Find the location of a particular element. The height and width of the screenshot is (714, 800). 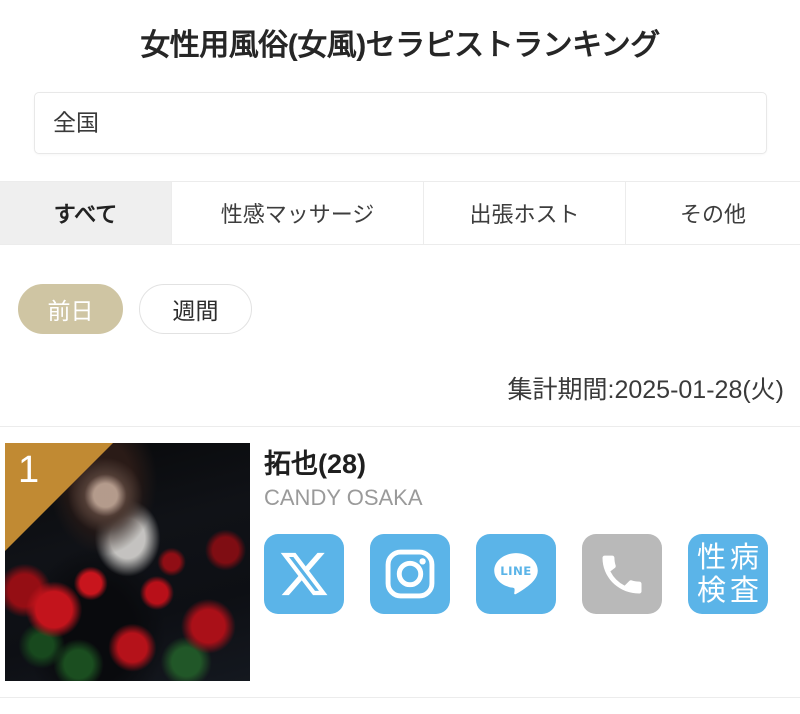

instagram-link is located at coordinates (410, 574).